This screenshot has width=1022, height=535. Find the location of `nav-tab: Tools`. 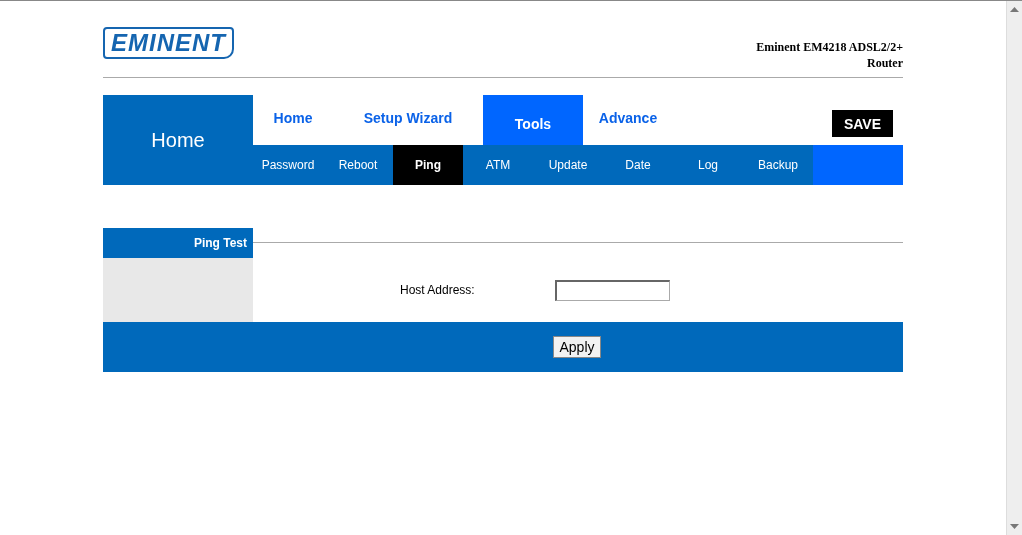

nav-tab: Tools is located at coordinates (533, 120).